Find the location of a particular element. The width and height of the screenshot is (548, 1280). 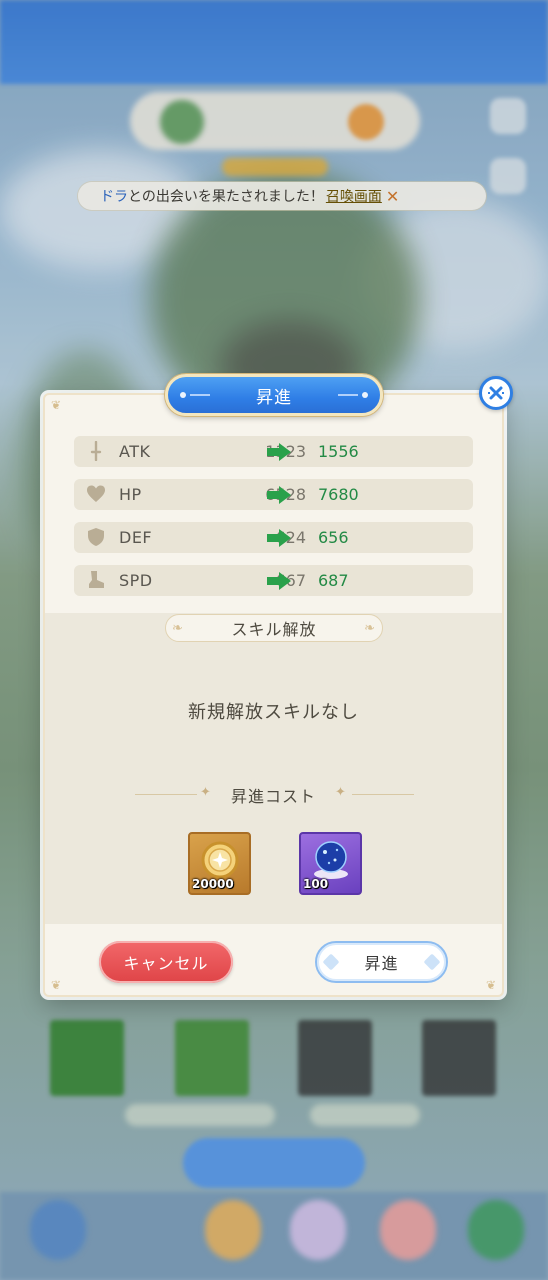

close-icon is located at coordinates (496, 393).